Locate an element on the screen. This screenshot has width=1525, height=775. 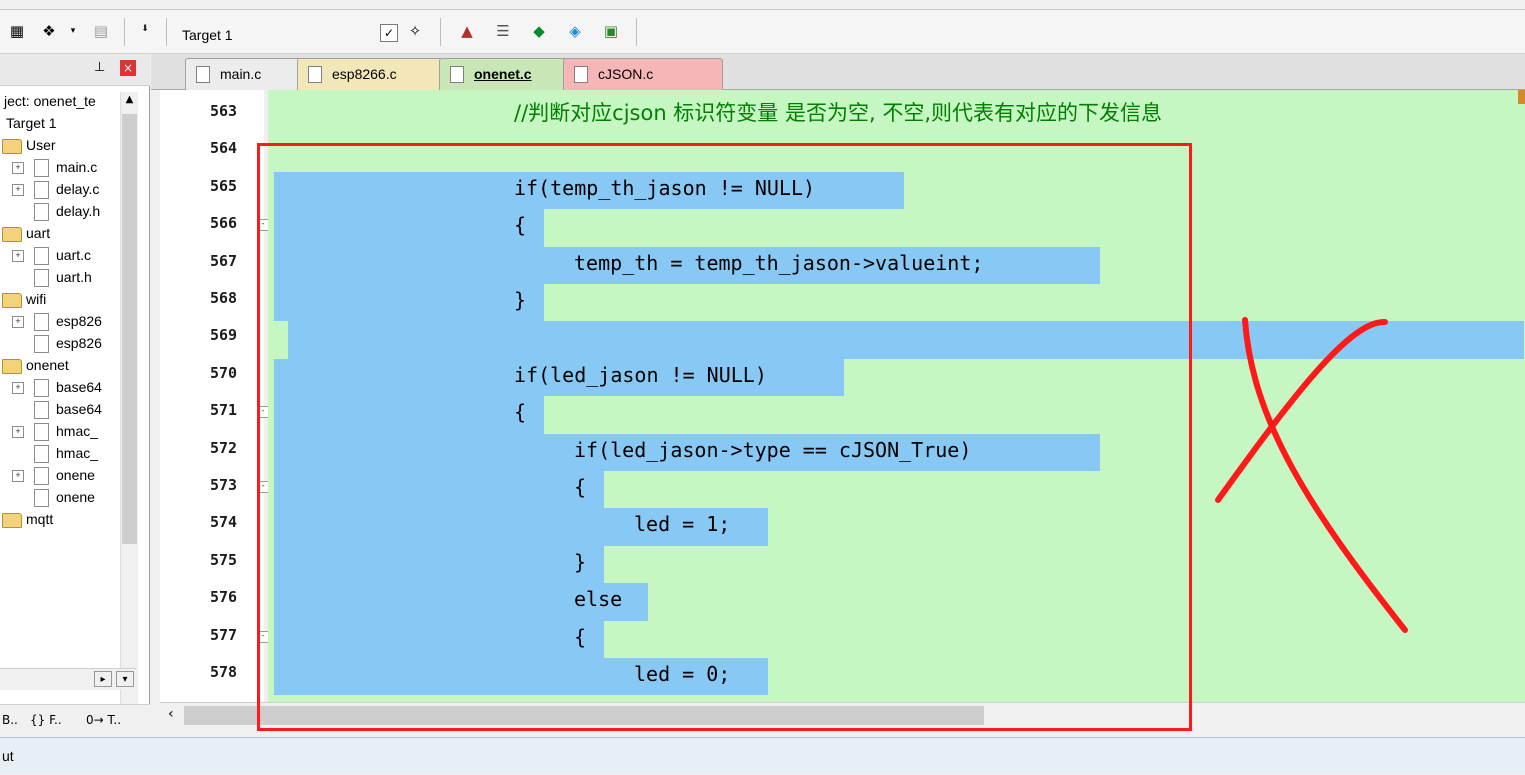
line-number: 565 is located at coordinates (224, 185).